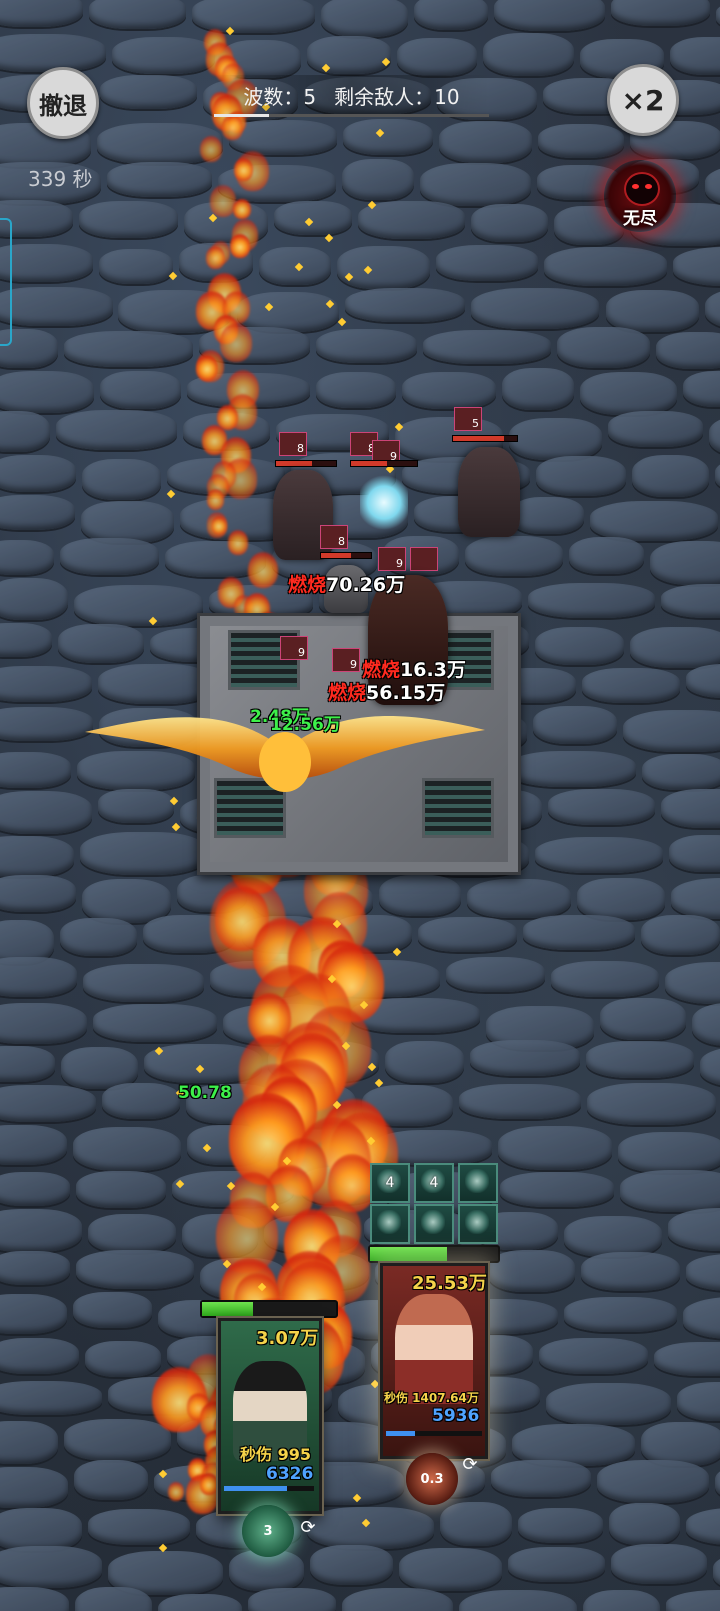 Image resolution: width=720 pixels, height=1611 pixels. Describe the element at coordinates (205, 1093) in the screenshot. I see `heal-number: 50.78` at that location.